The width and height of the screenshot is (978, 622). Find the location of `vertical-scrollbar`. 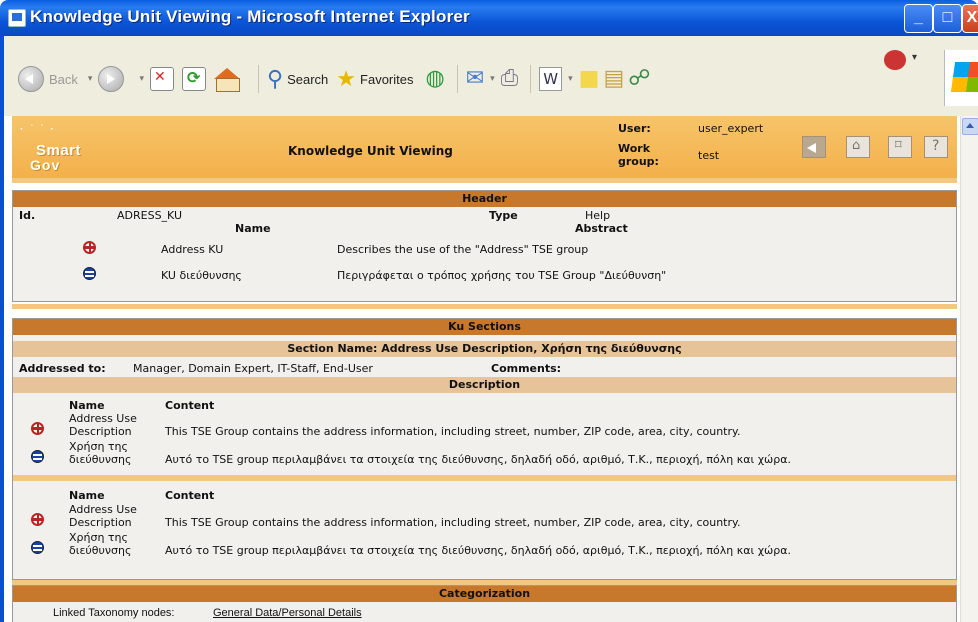

vertical-scrollbar is located at coordinates (969, 369).